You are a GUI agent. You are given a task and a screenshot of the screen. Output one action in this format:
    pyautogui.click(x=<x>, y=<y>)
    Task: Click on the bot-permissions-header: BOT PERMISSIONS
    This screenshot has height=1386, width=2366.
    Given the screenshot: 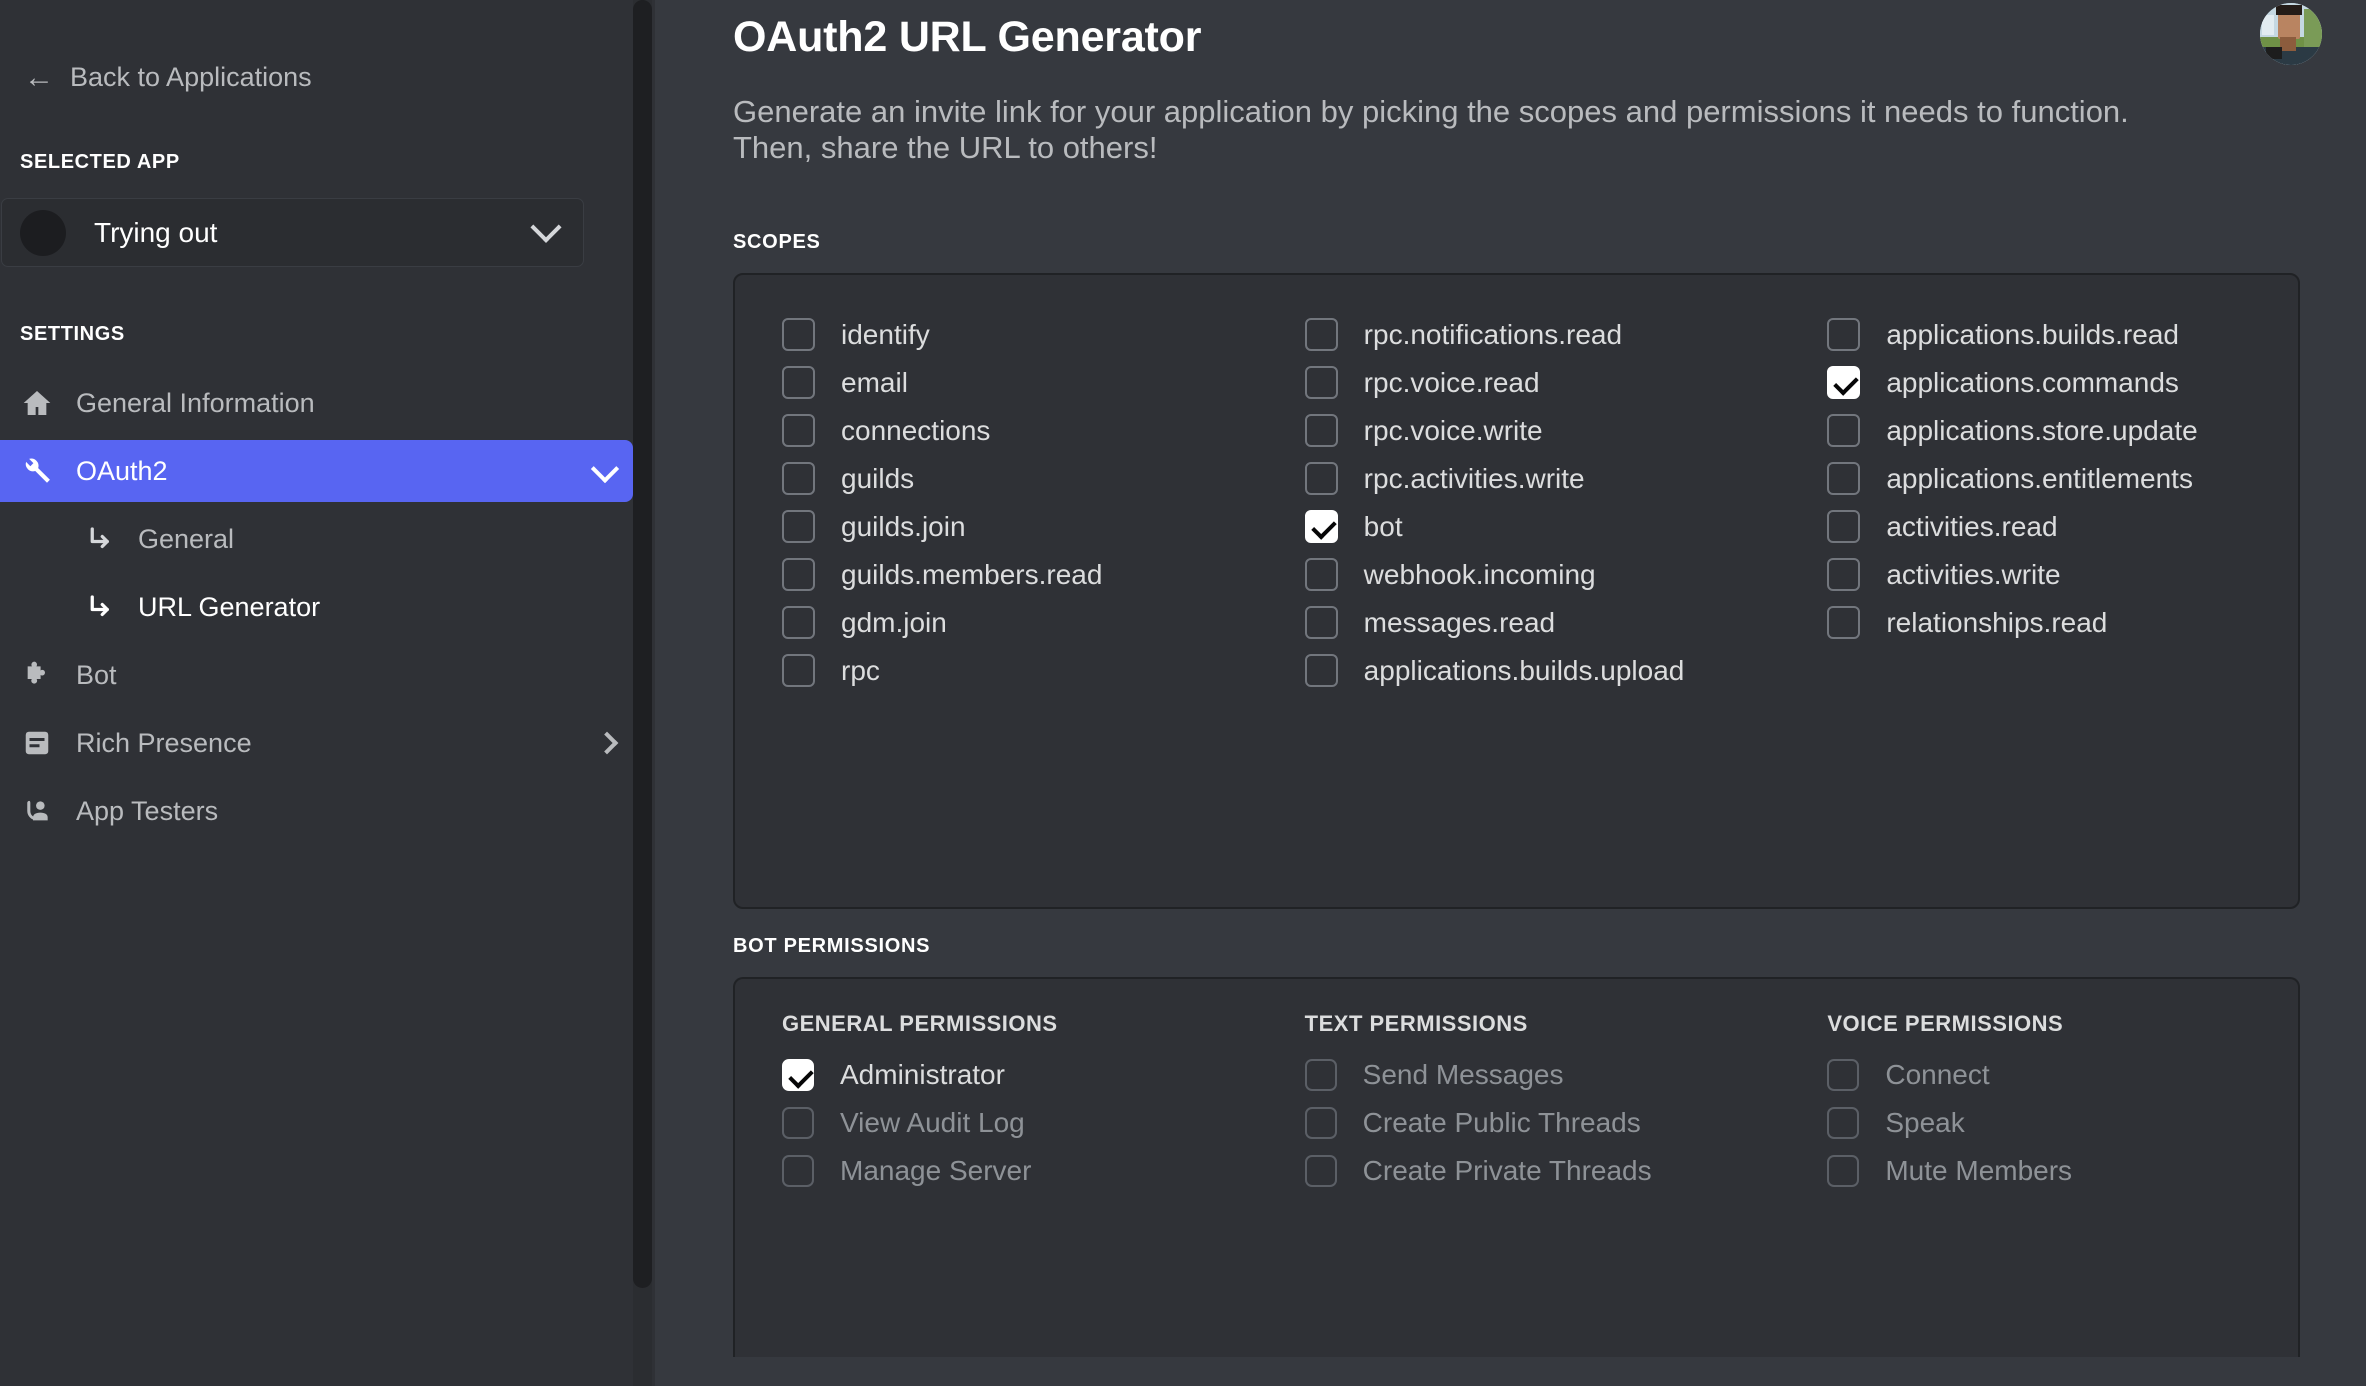 What is the action you would take?
    pyautogui.click(x=832, y=945)
    